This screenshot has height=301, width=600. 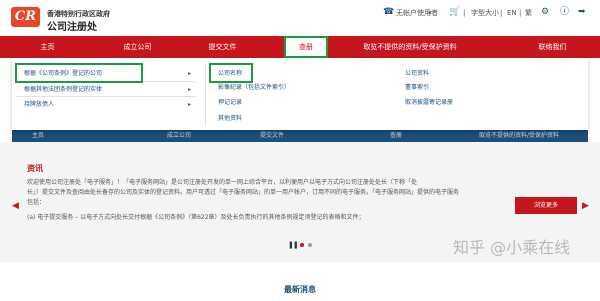 I want to click on menu-item-money-lenders: 持牌放债人, so click(x=39, y=104).